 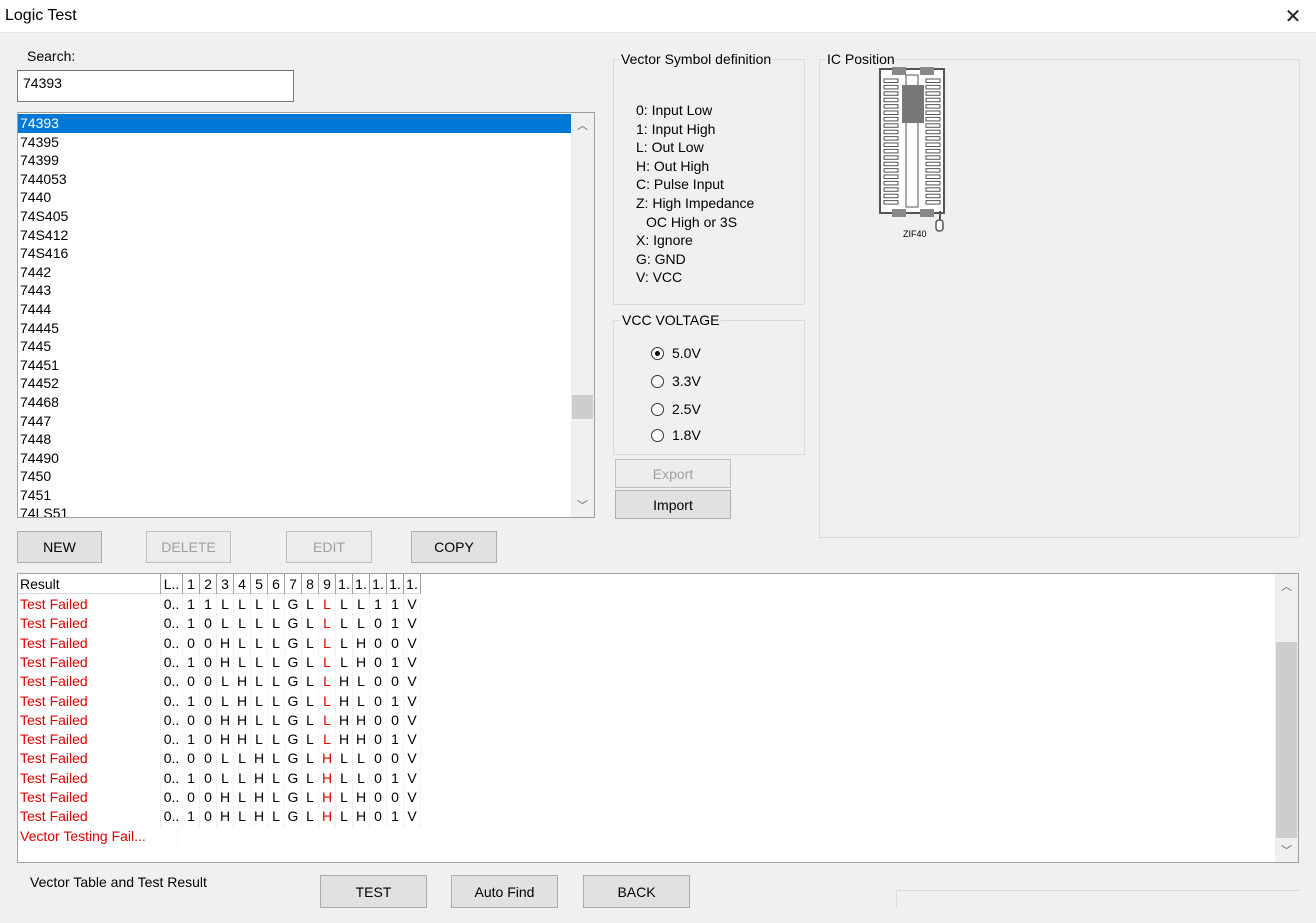 What do you see at coordinates (219, 643) in the screenshot?
I see `table-row: Test Failed 0.. 0 0 H L L L G L L L H 0 0 V` at bounding box center [219, 643].